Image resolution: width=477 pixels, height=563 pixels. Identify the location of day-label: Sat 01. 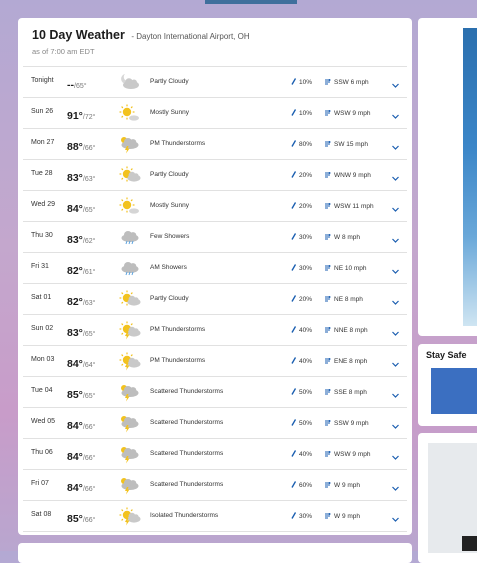
(41, 297).